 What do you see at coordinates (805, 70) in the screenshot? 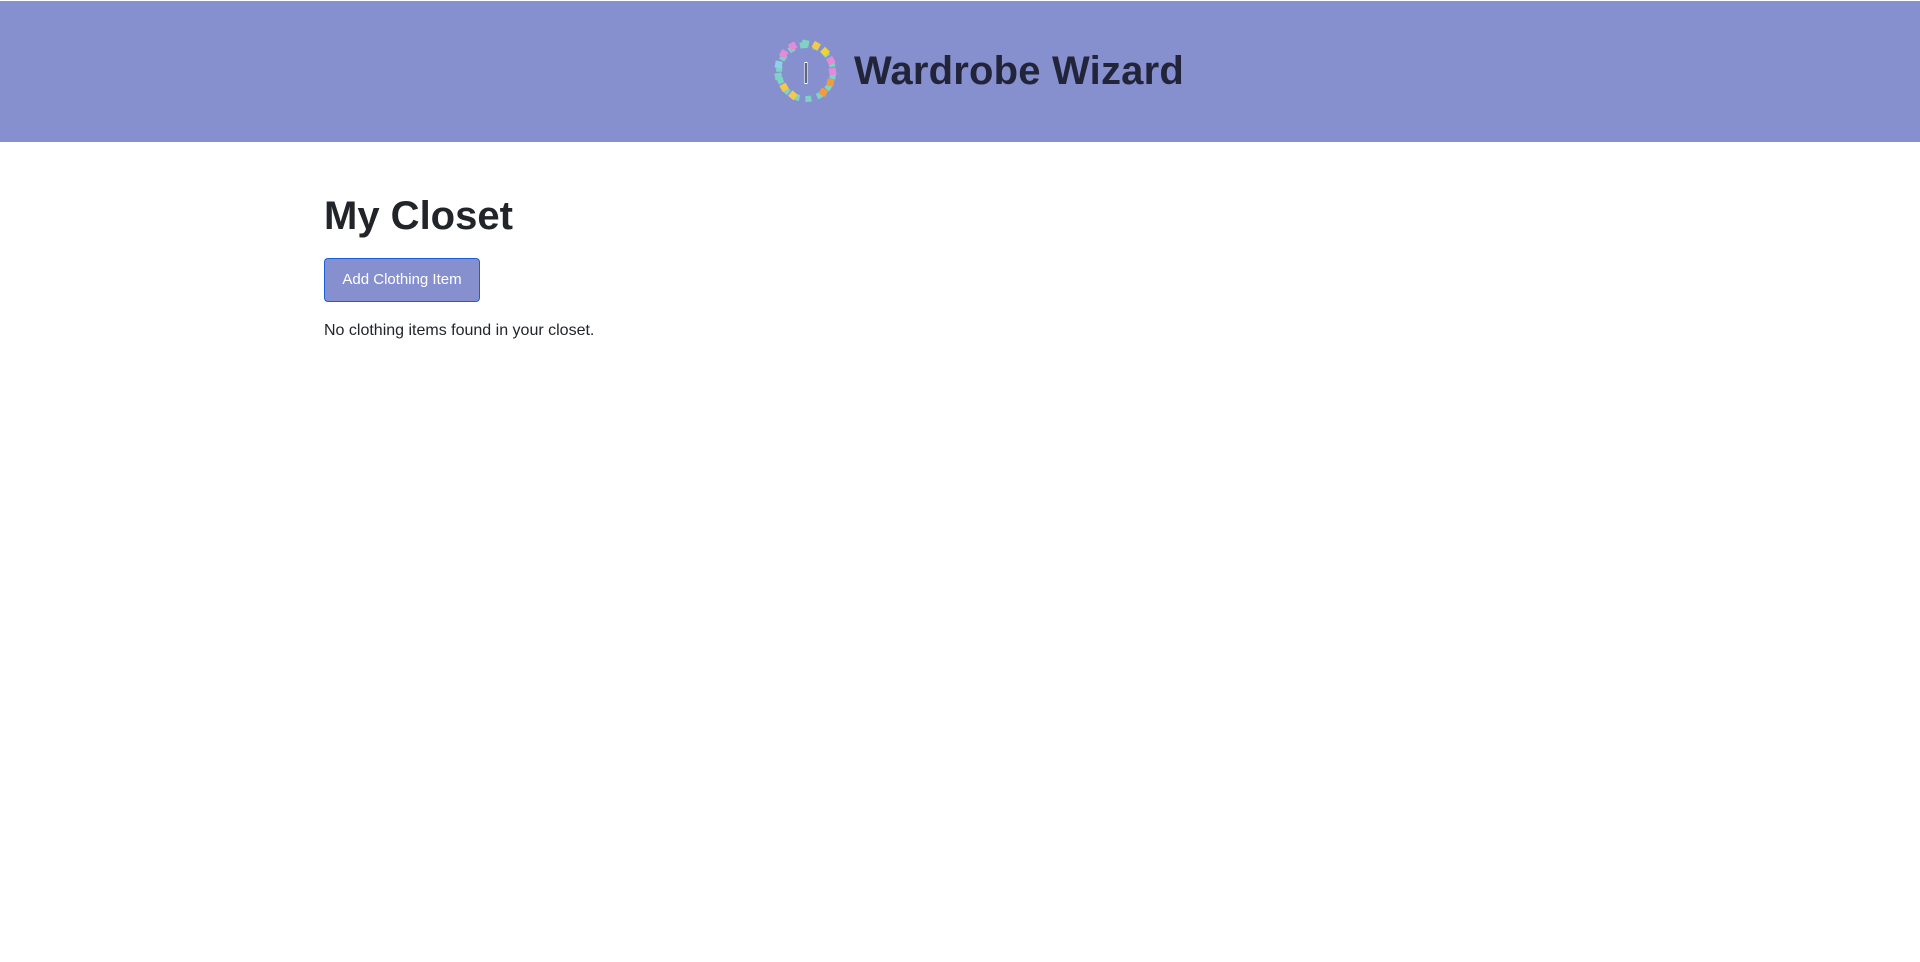
I see `logo-icon` at bounding box center [805, 70].